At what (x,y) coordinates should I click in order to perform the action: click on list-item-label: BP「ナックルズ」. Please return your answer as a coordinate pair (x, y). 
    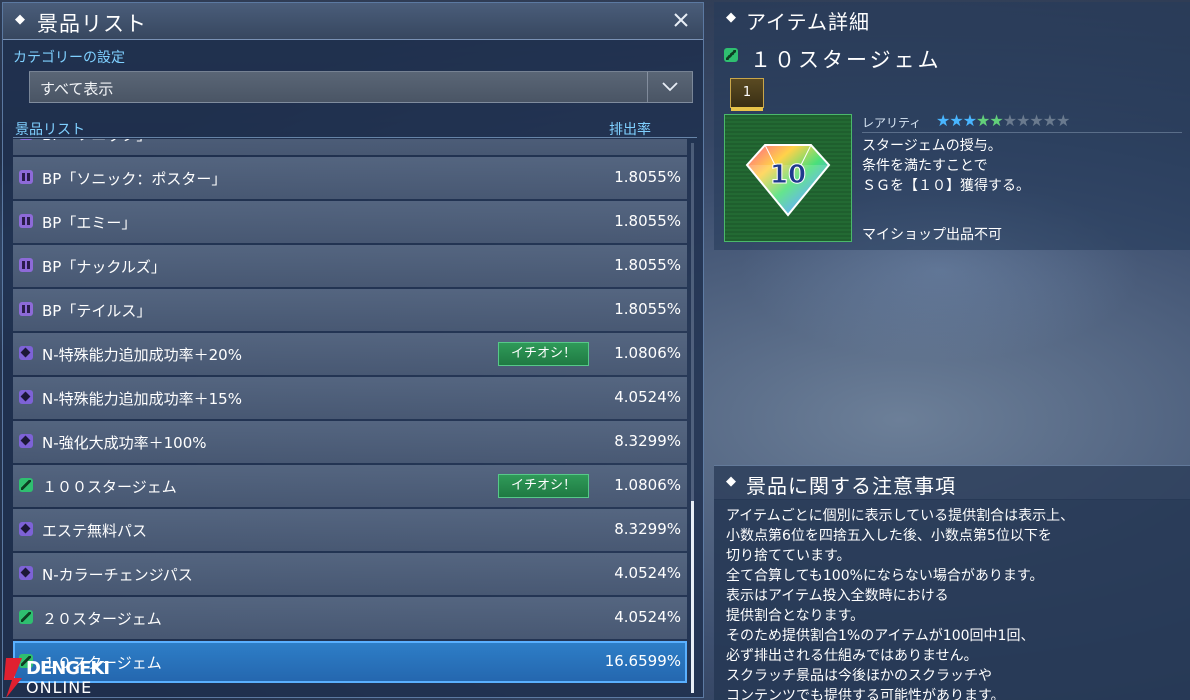
    Looking at the image, I should click on (104, 267).